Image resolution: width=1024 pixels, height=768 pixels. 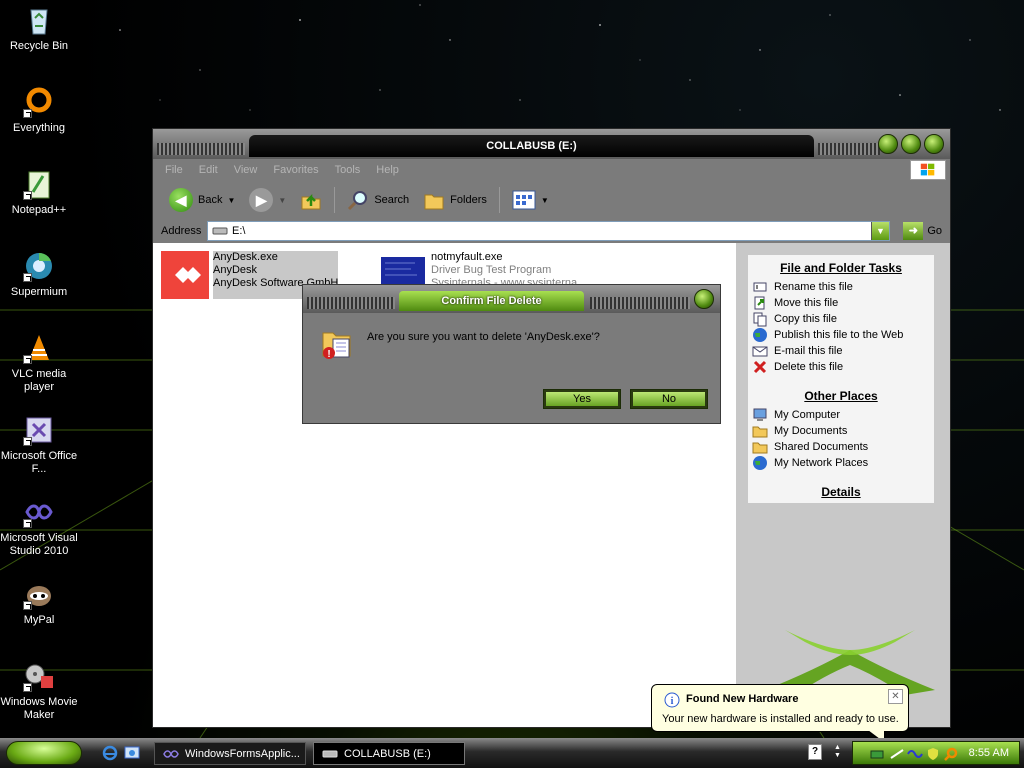 What do you see at coordinates (841, 492) in the screenshot?
I see `details-heading: Details` at bounding box center [841, 492].